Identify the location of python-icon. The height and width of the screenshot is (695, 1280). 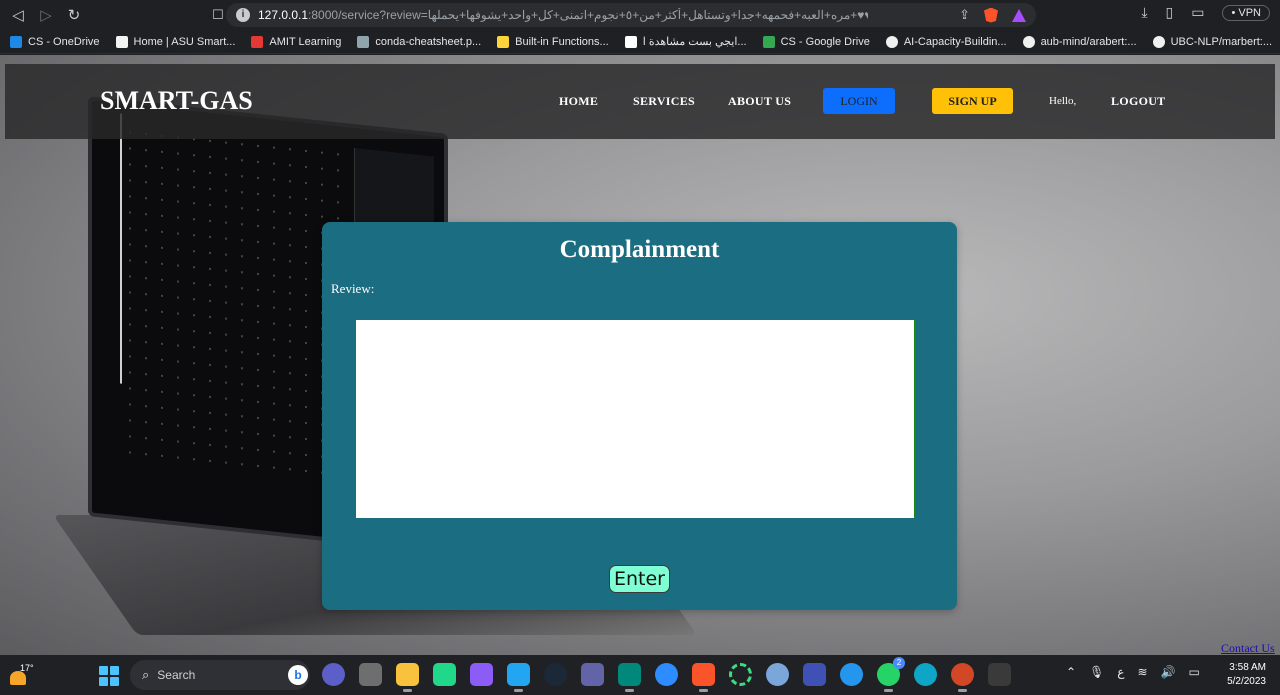
(503, 41).